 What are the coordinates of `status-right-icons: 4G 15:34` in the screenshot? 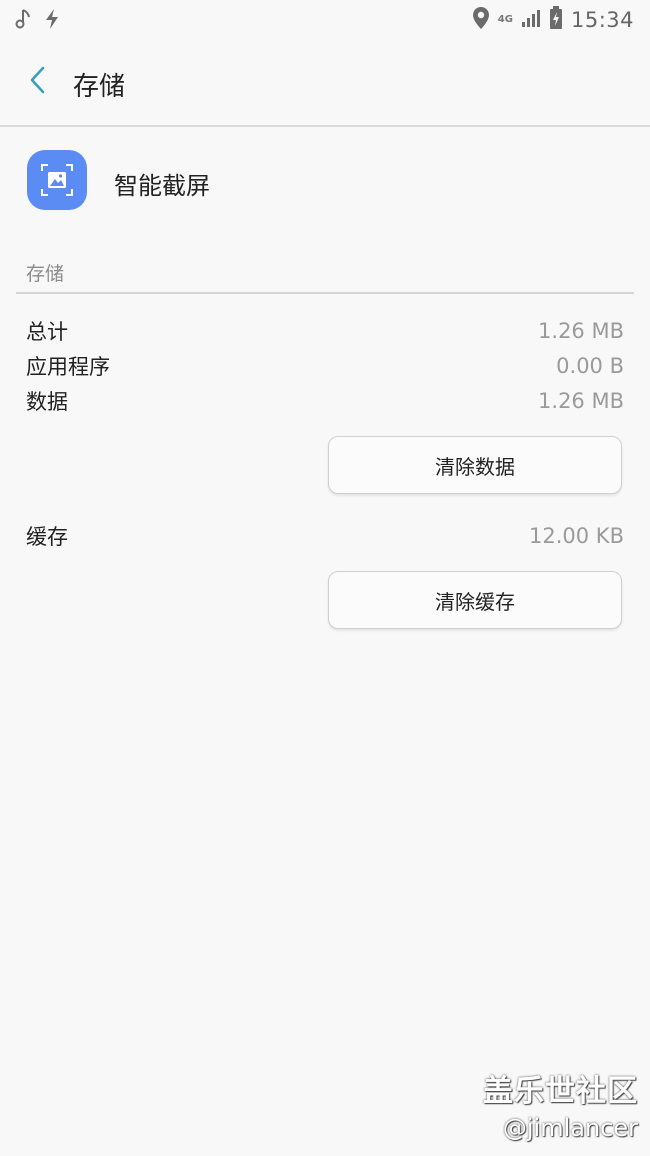 It's located at (553, 20).